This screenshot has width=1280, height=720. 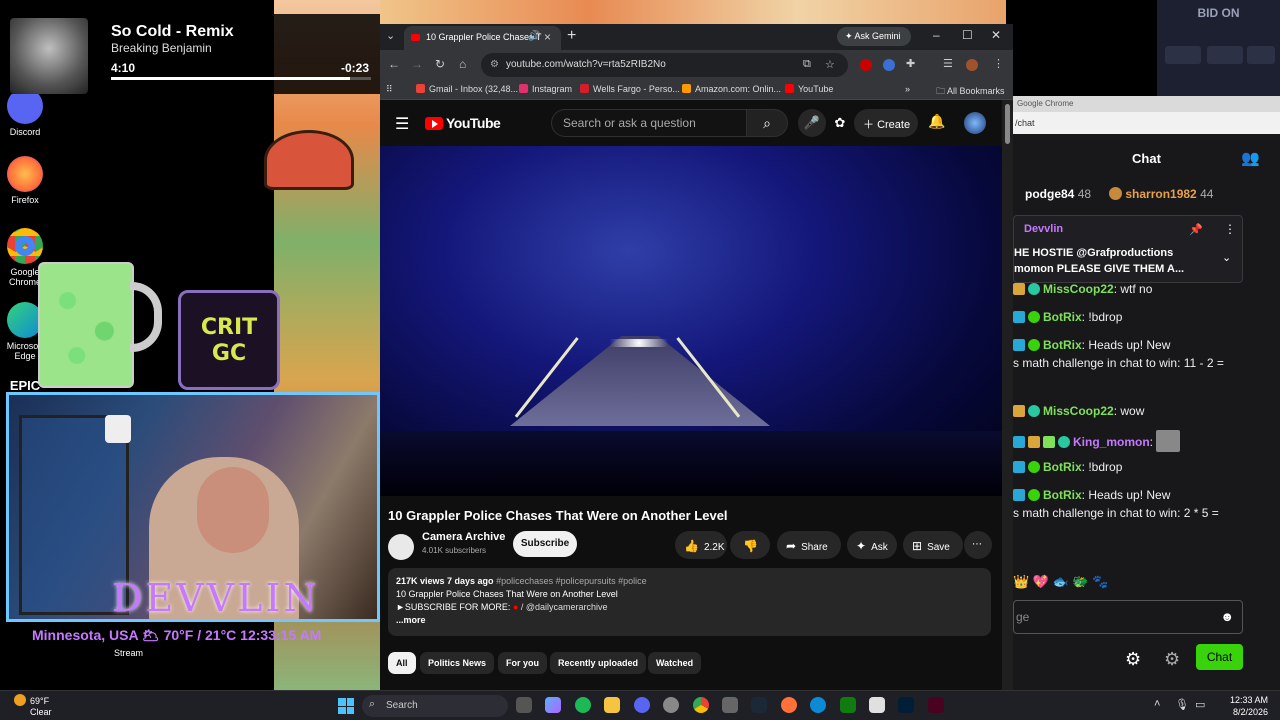 I want to click on channel-handle-link: / @dailycamerarchive, so click(x=564, y=607).